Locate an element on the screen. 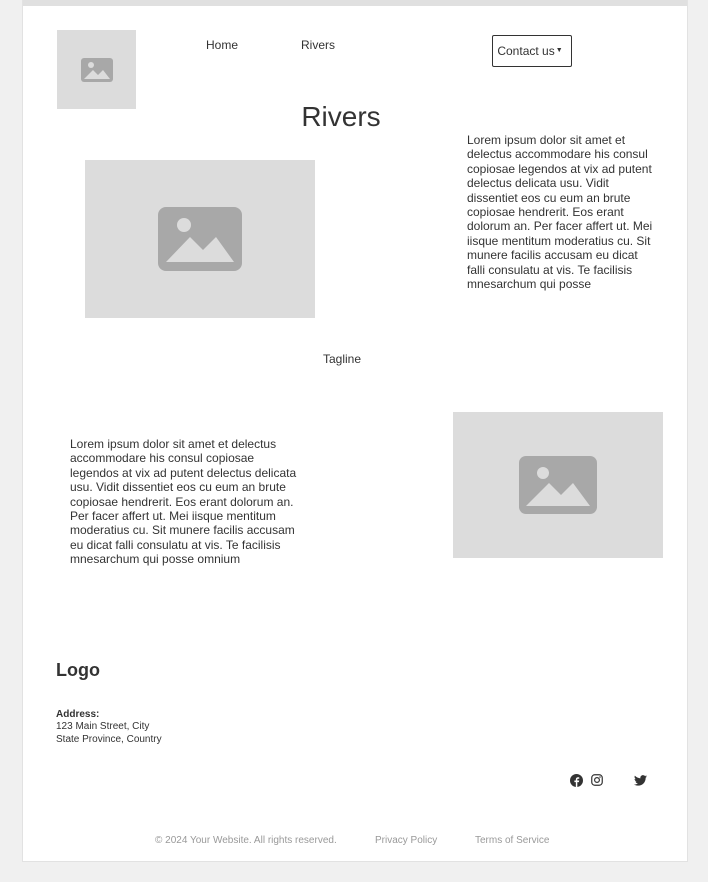  contact-us-button: Contact us ▼ is located at coordinates (532, 51).